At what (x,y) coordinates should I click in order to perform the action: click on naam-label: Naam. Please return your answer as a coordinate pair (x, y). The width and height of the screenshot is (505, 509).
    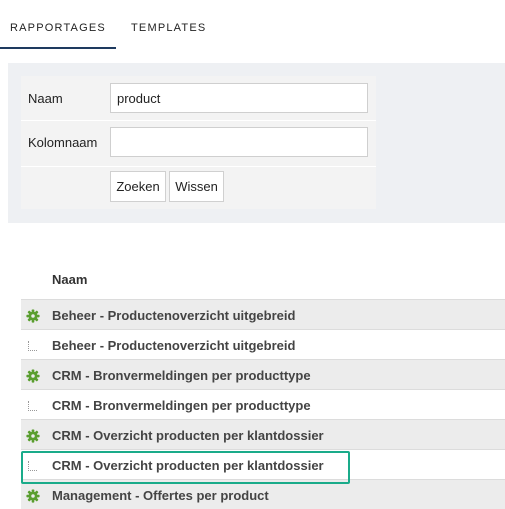
    Looking at the image, I should click on (45, 98).